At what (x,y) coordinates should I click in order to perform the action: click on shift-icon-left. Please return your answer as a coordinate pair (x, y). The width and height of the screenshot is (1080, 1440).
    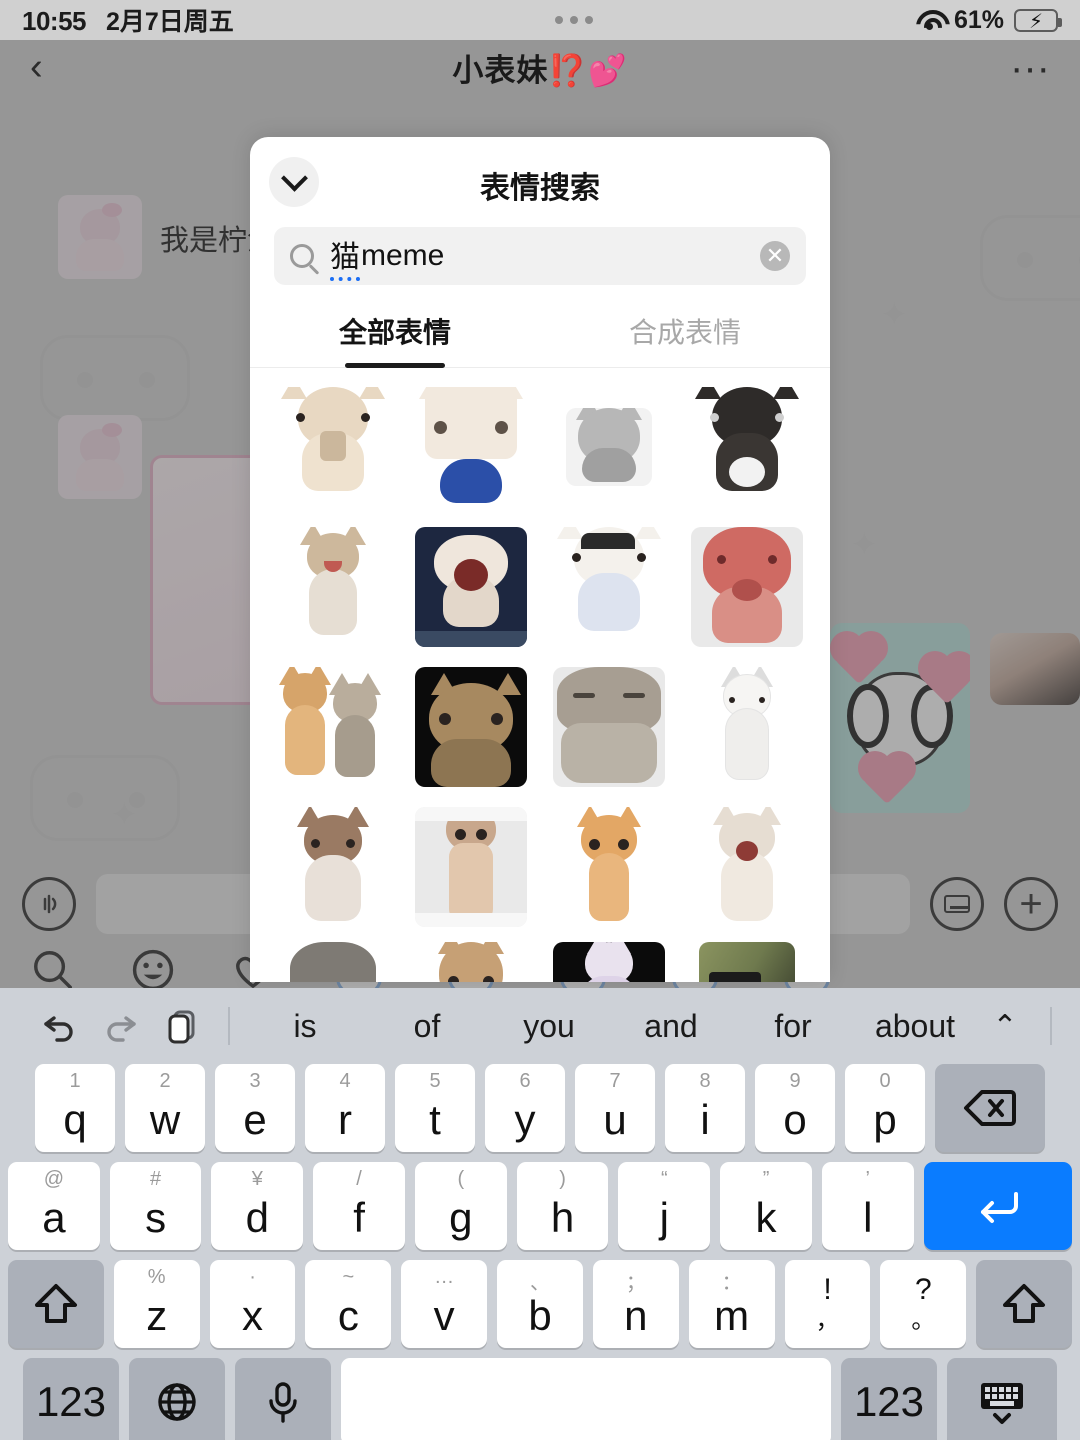
    Looking at the image, I should click on (55, 1304).